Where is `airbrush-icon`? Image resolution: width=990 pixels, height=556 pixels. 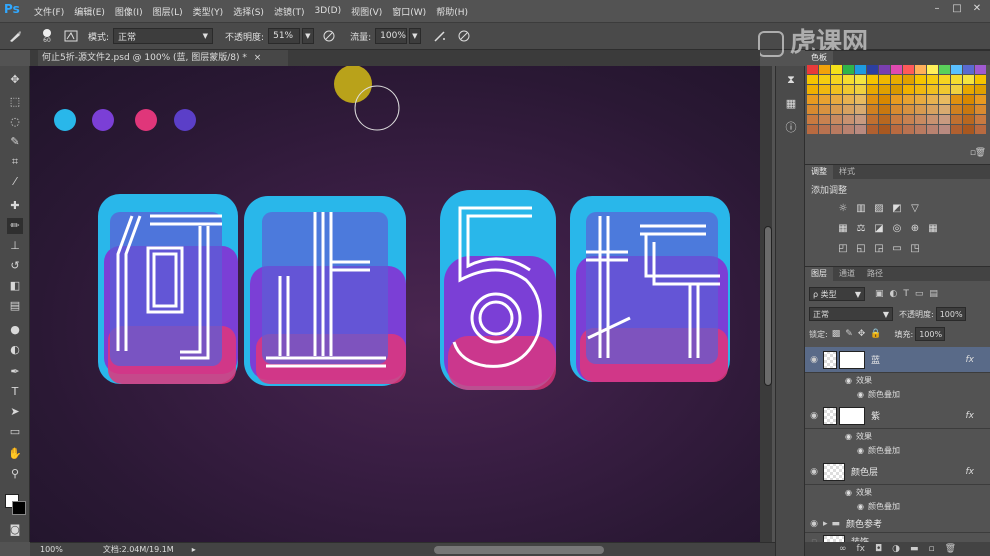
airbrush-icon is located at coordinates (440, 36).